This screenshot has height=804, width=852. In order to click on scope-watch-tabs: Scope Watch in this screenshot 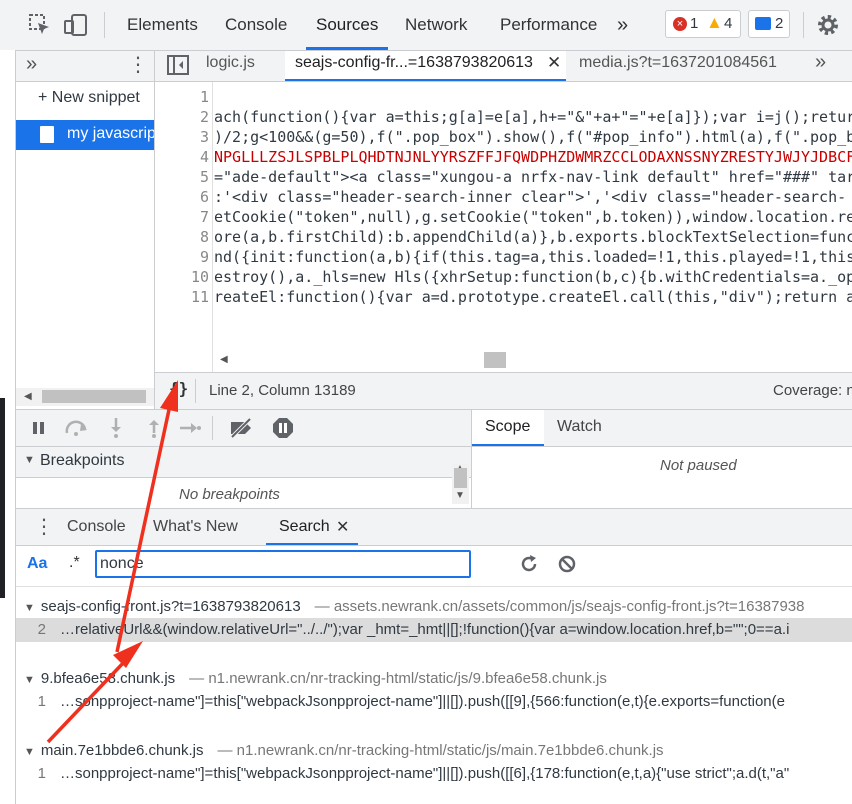, I will do `click(662, 428)`.